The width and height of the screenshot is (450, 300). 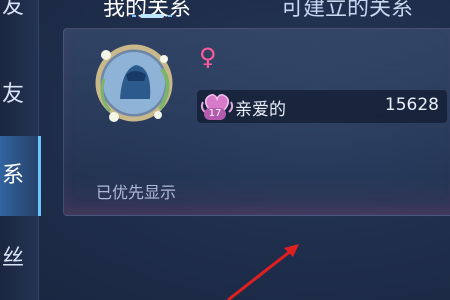 I want to click on relationship-bar: 17 亲爱的 15628, so click(x=322, y=106).